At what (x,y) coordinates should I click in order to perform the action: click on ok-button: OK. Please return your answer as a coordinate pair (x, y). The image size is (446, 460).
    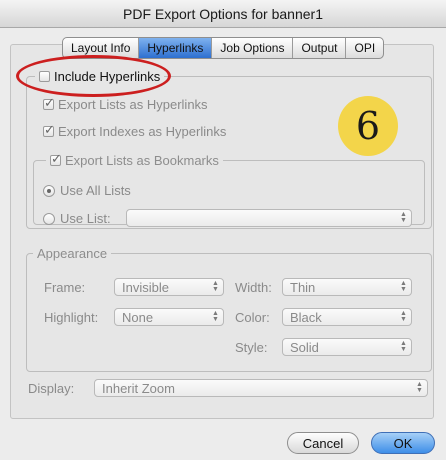
    Looking at the image, I should click on (403, 443).